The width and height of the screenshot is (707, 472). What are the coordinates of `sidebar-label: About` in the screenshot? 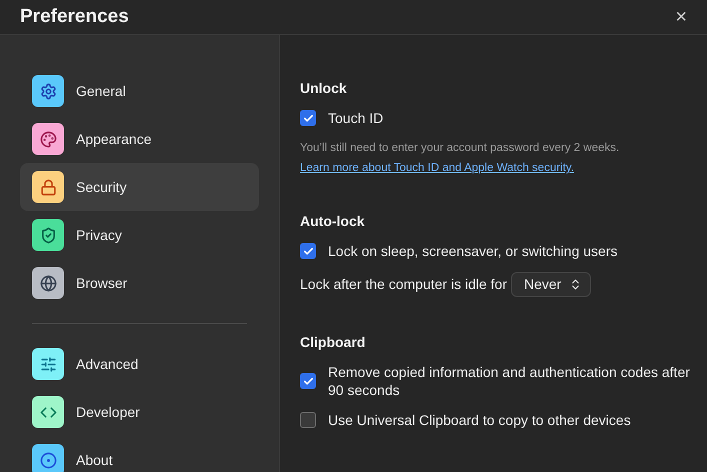 It's located at (94, 460).